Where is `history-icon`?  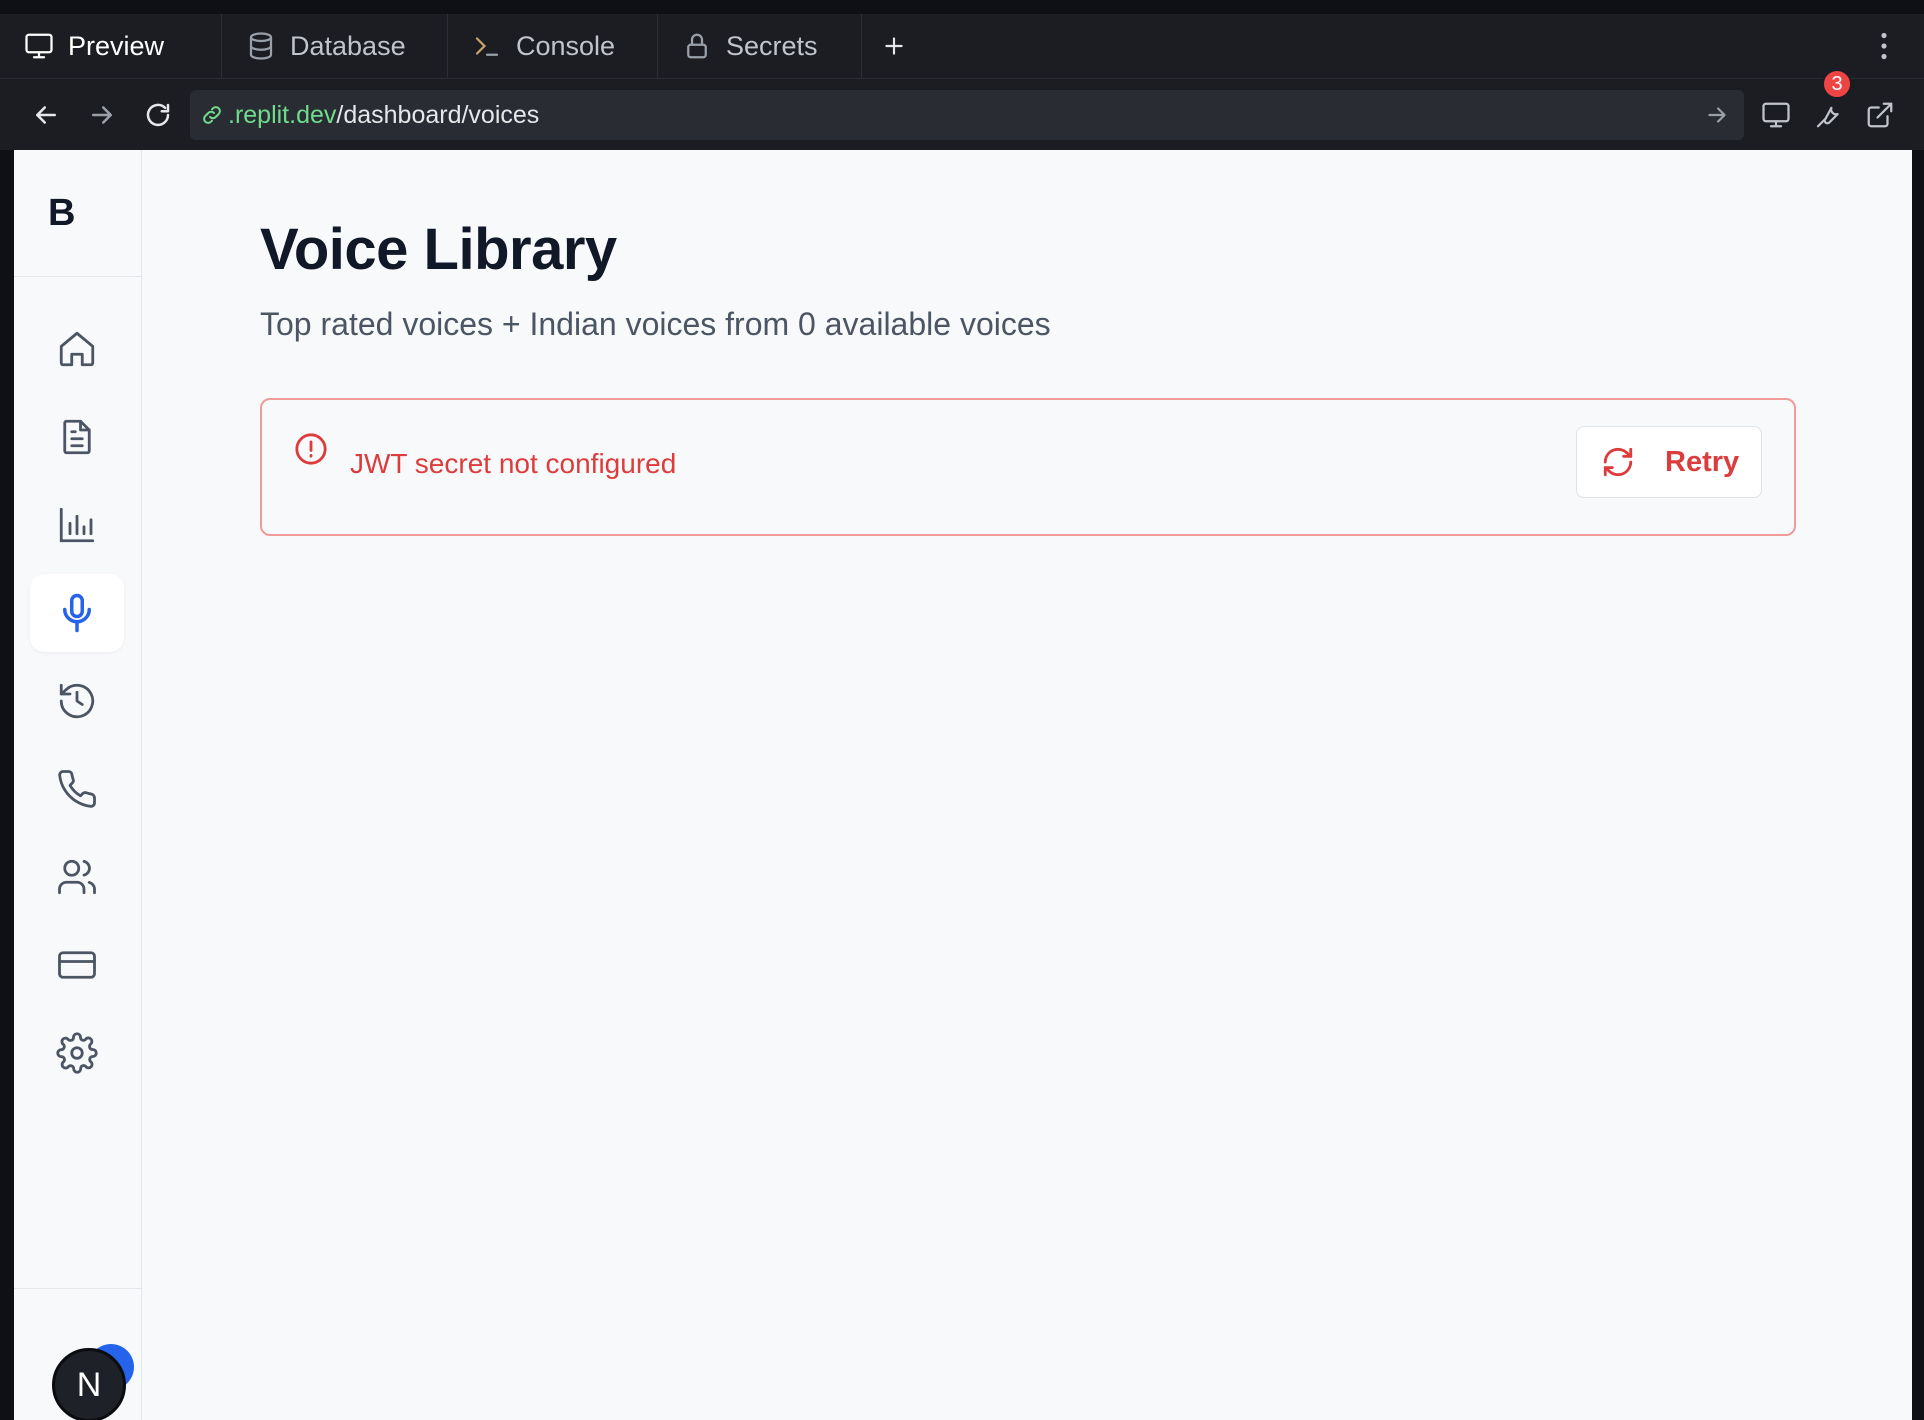
history-icon is located at coordinates (77, 701).